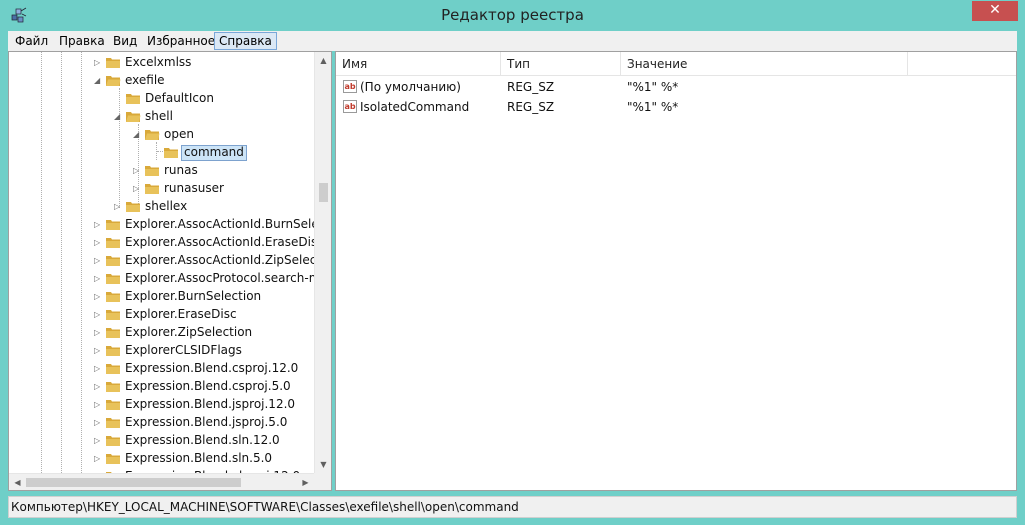 This screenshot has width=1025, height=525. I want to click on tree-item: ▷ Explorer.EraseDisc, so click(161, 315).